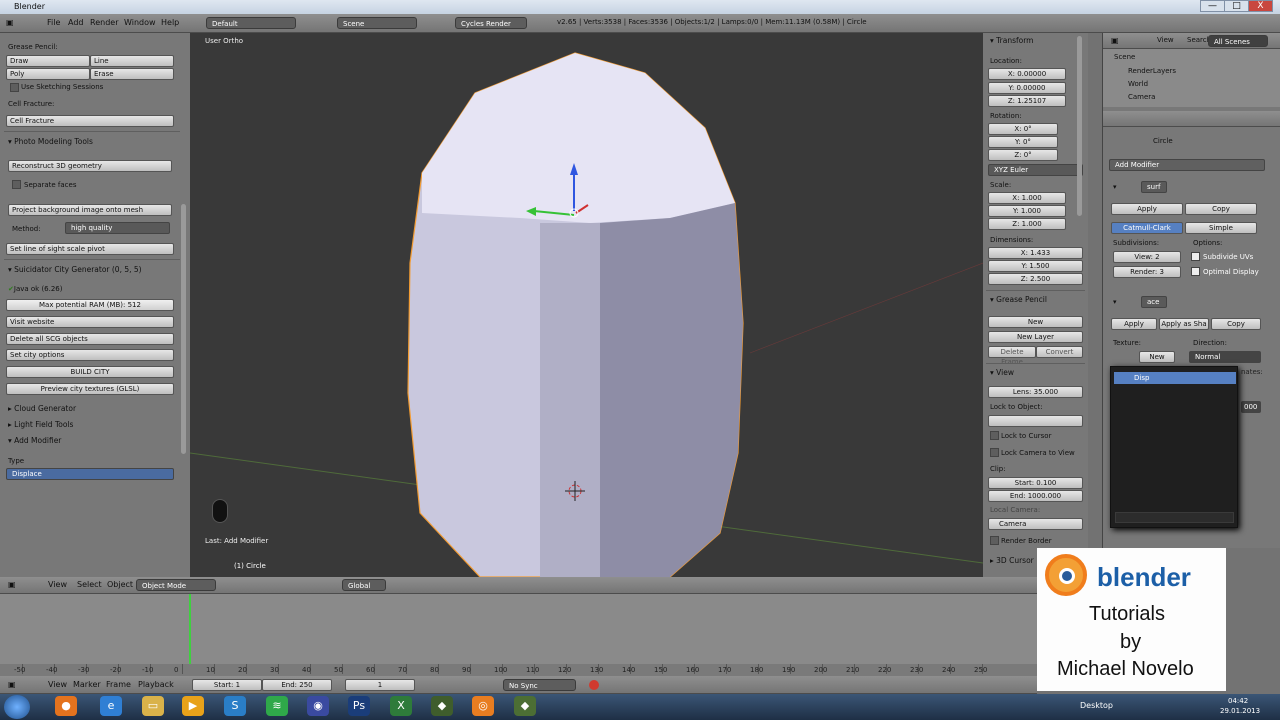 The image size is (1280, 720). Describe the element at coordinates (50, 141) in the screenshot. I see `photo-tools-header: ▾ Photo Modeling Tools` at that location.